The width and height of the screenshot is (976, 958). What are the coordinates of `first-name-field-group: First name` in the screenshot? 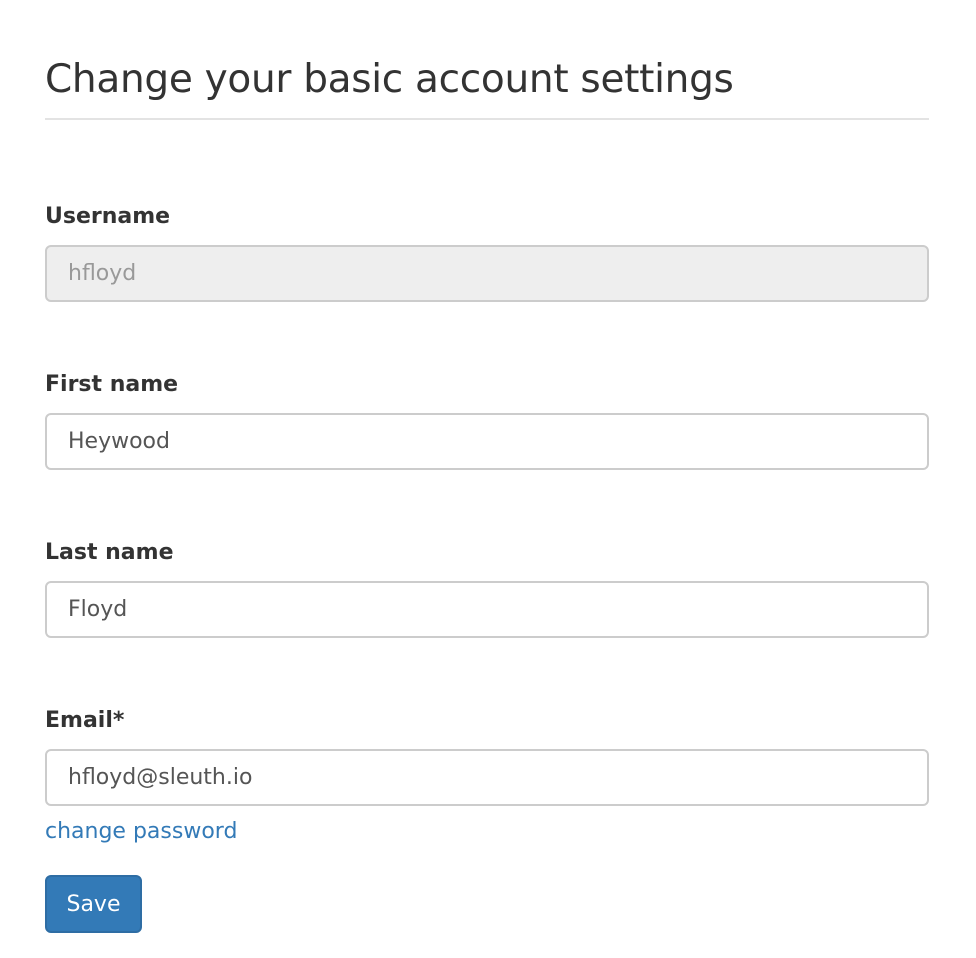 It's located at (487, 420).